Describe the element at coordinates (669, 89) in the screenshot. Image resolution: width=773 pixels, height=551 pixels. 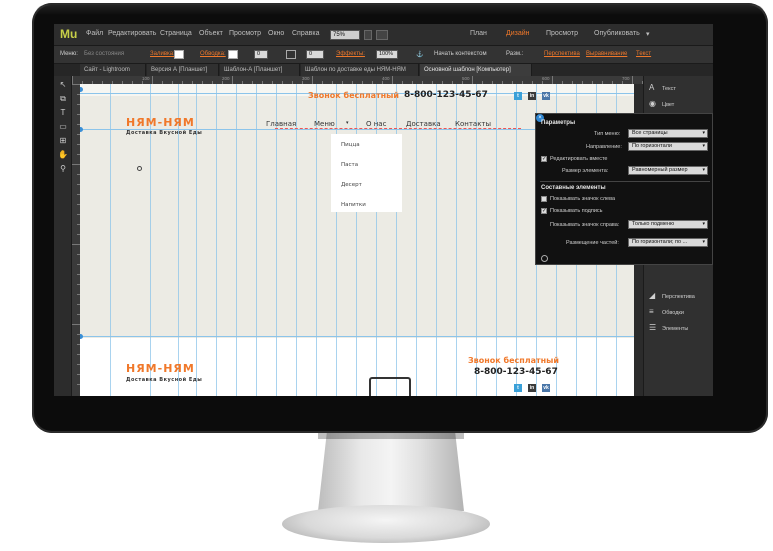
I see `panel-text-label: Текст` at that location.